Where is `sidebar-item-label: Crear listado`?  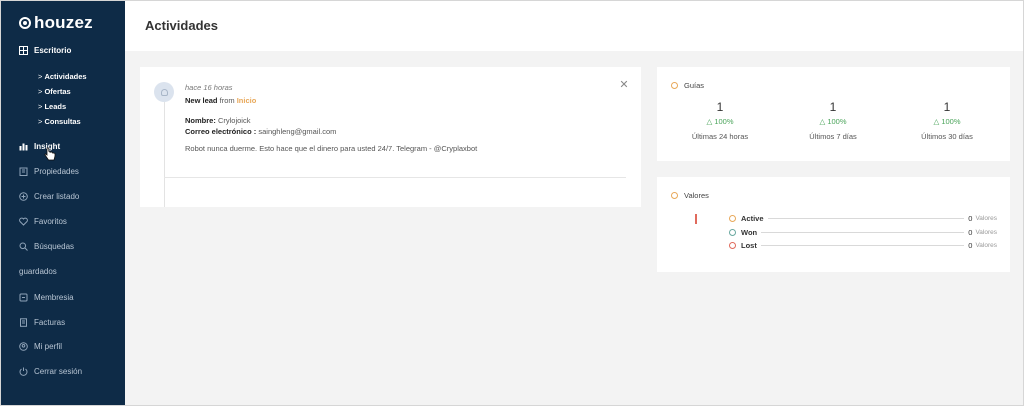
sidebar-item-label: Crear listado is located at coordinates (57, 196).